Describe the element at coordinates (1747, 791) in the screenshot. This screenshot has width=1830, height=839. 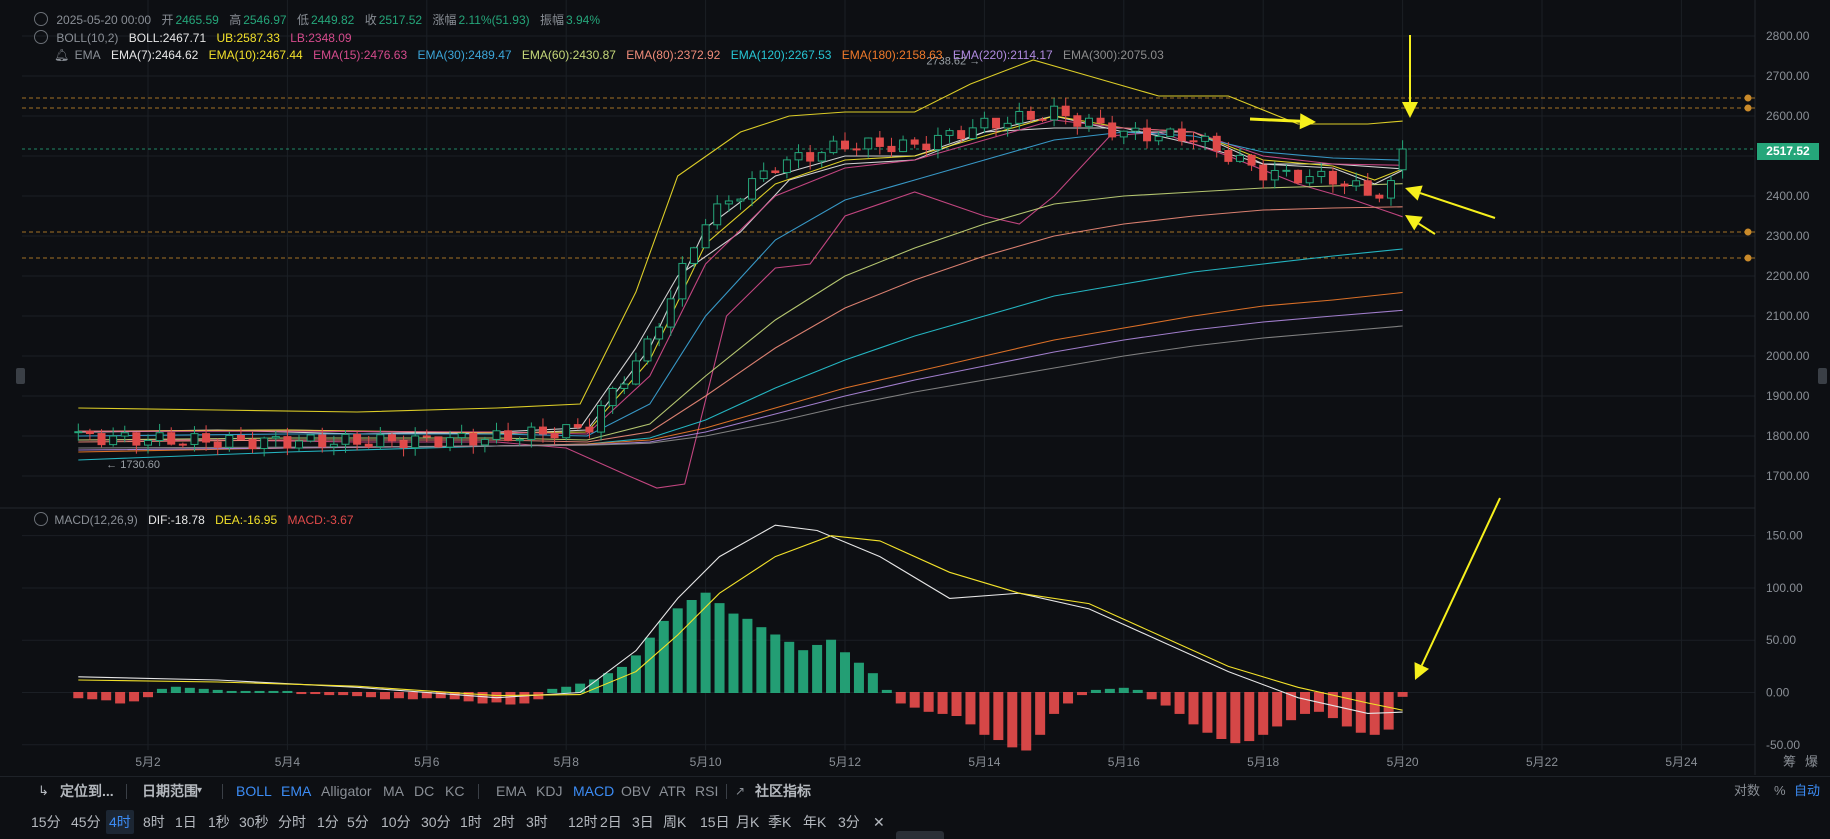
I see `log-scale-button: 对数` at that location.